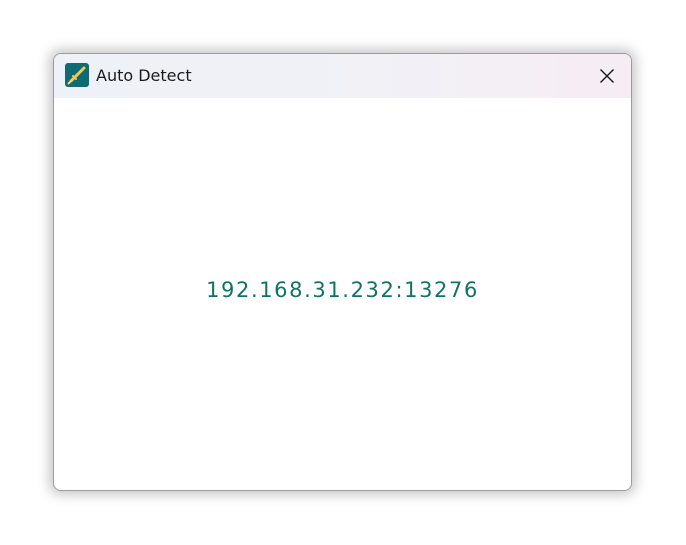  Describe the element at coordinates (342, 289) in the screenshot. I see `detected-address-label: 192.168.31.232:13276` at that location.